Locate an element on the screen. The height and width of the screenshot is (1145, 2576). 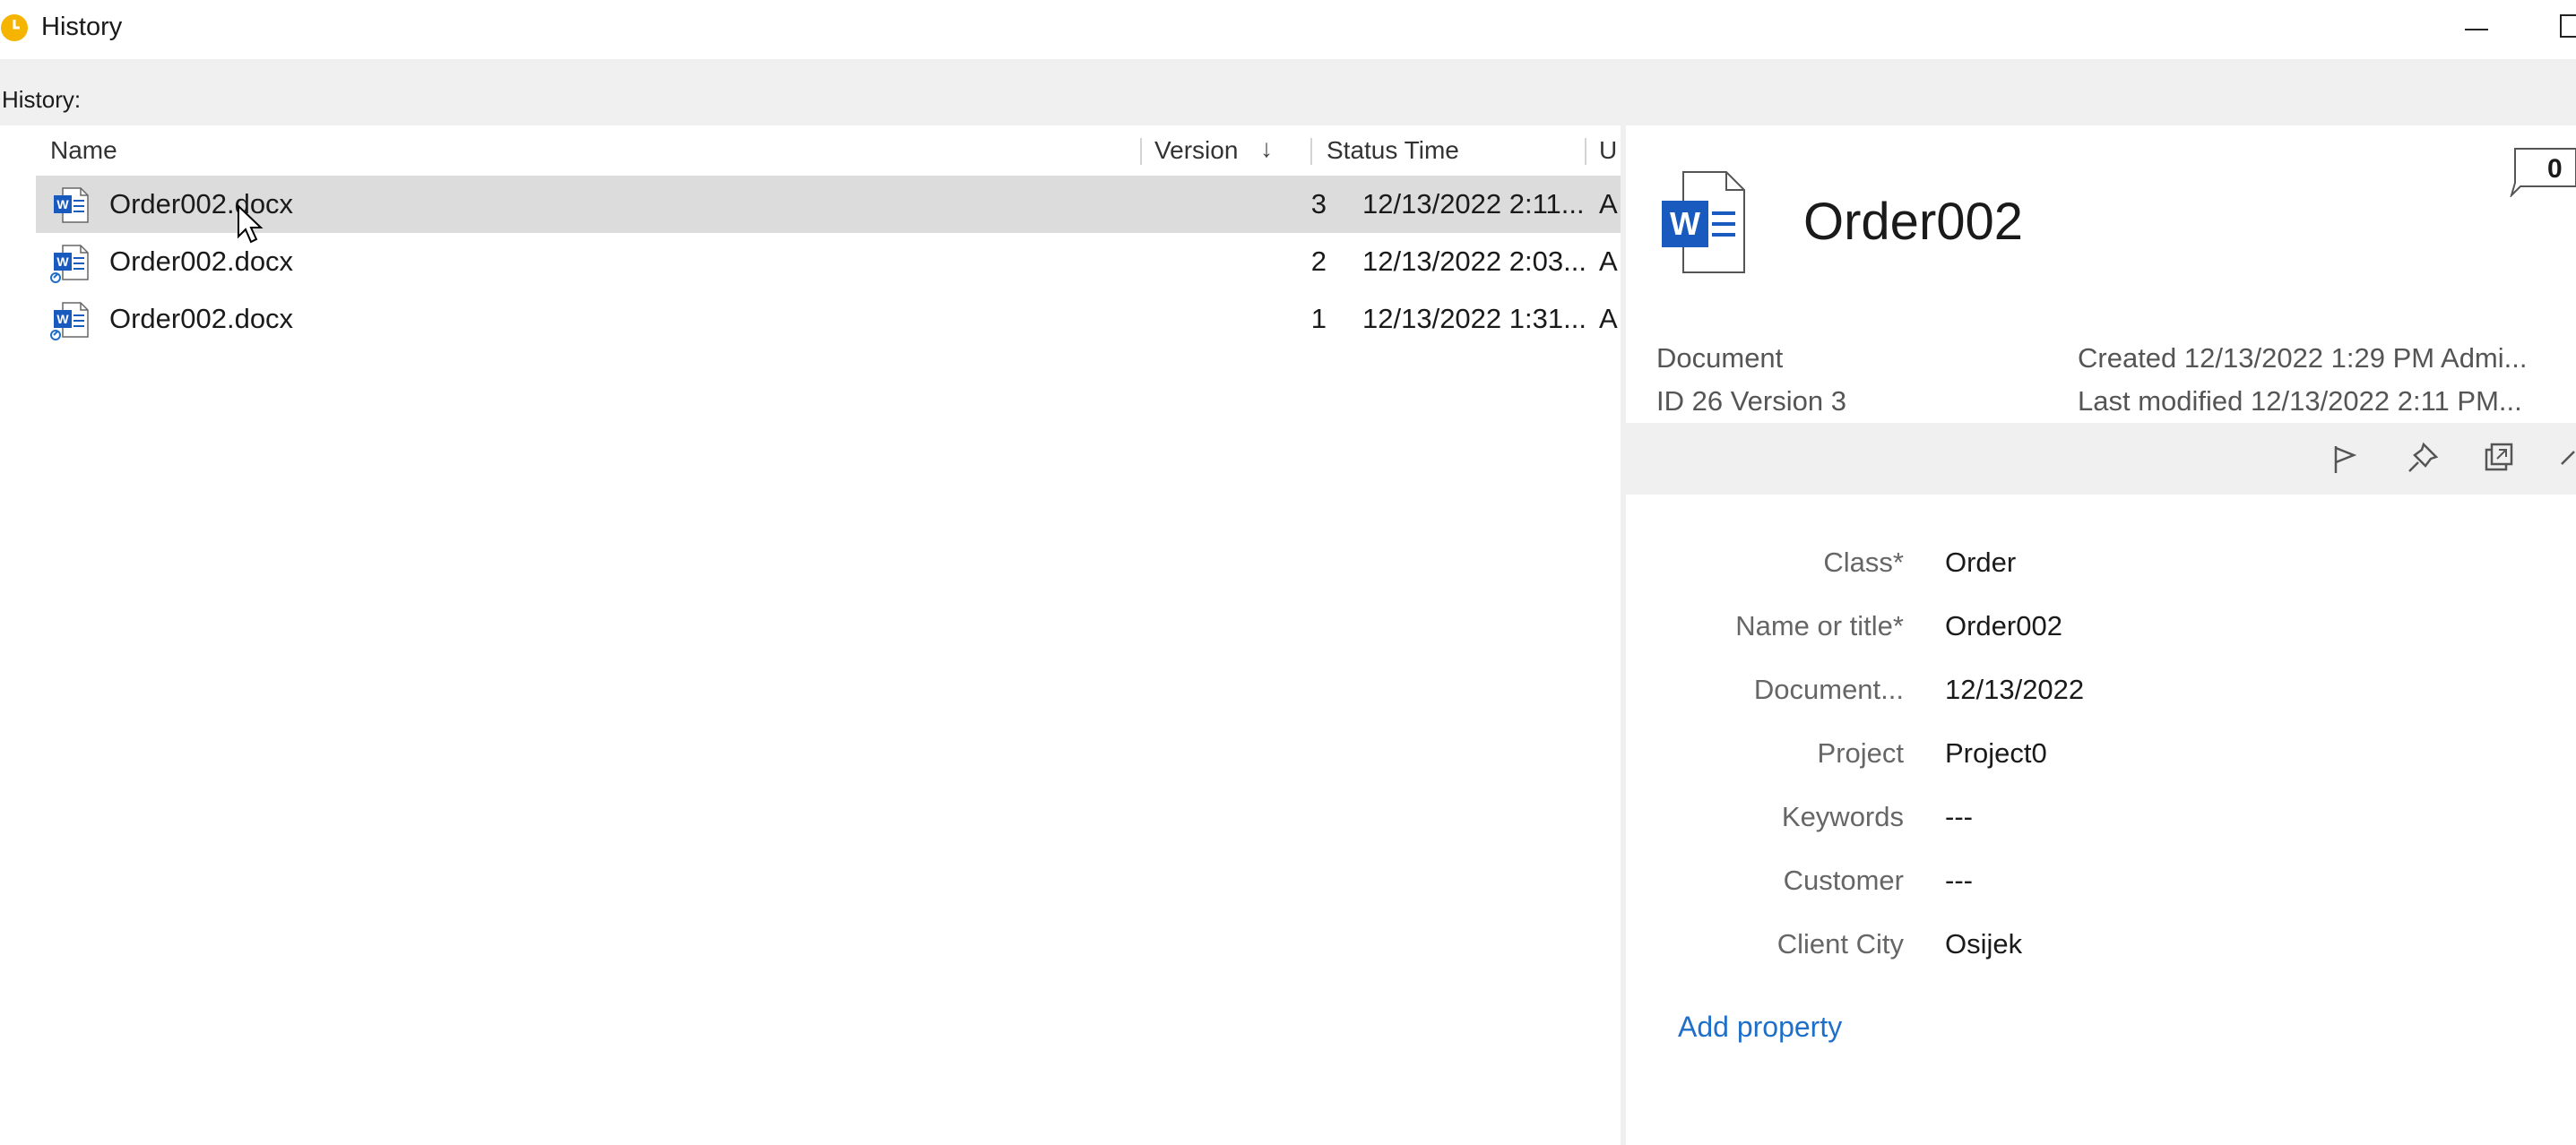
minimize-icon is located at coordinates (2476, 30).